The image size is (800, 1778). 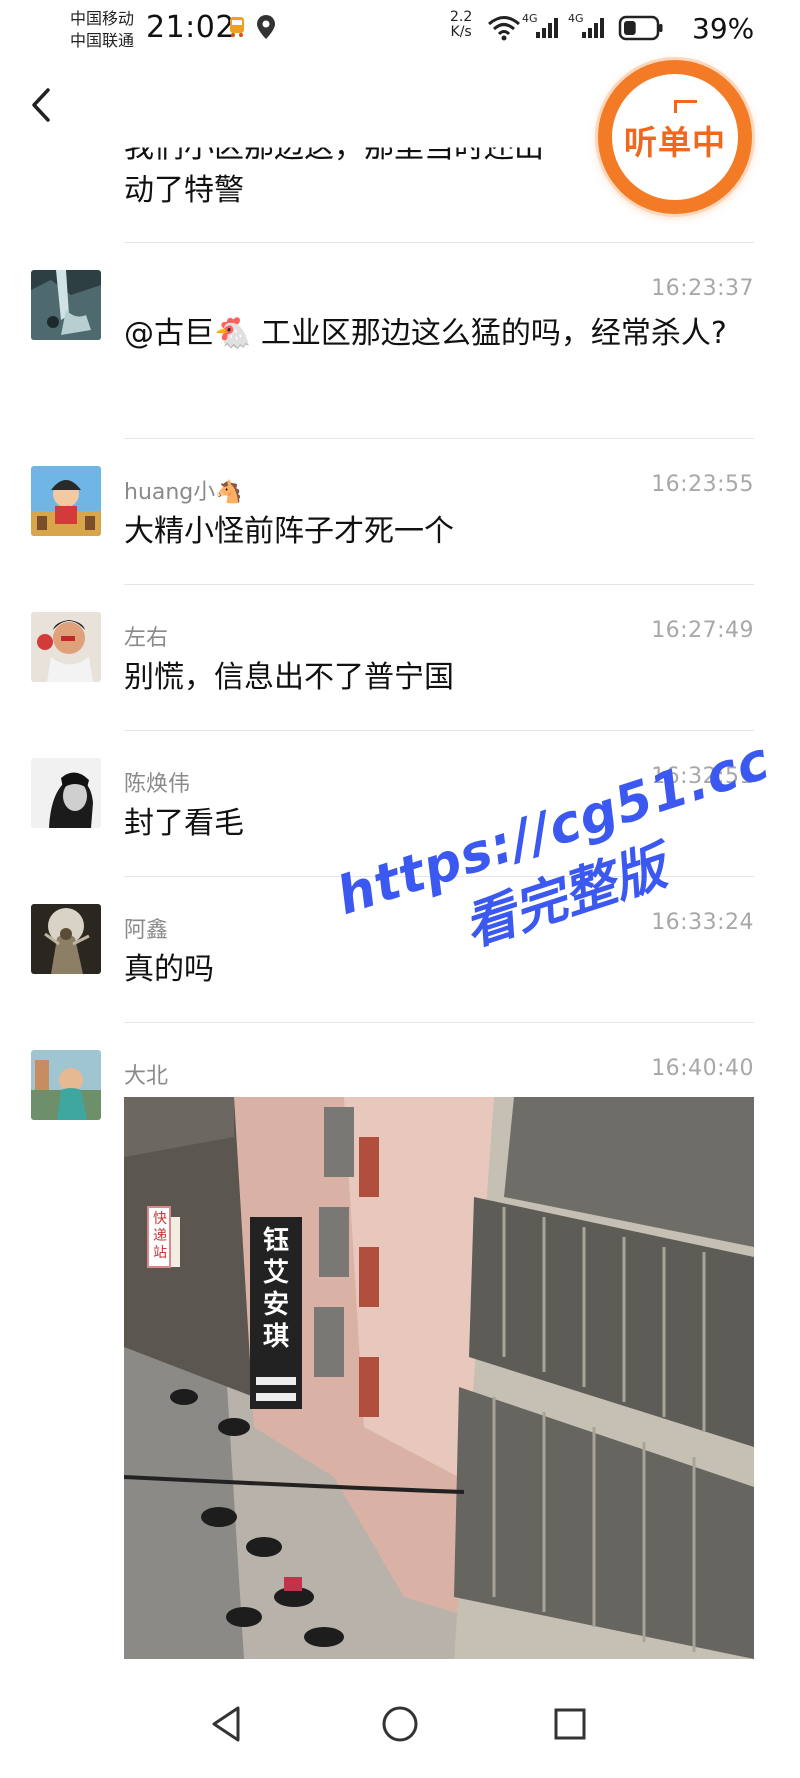 I want to click on circle-home-icon, so click(x=400, y=1724).